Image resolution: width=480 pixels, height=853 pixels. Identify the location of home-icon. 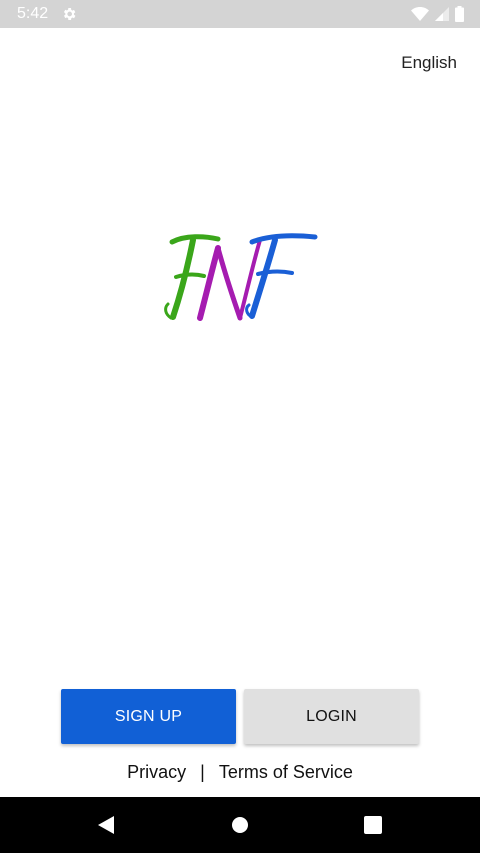
(240, 825).